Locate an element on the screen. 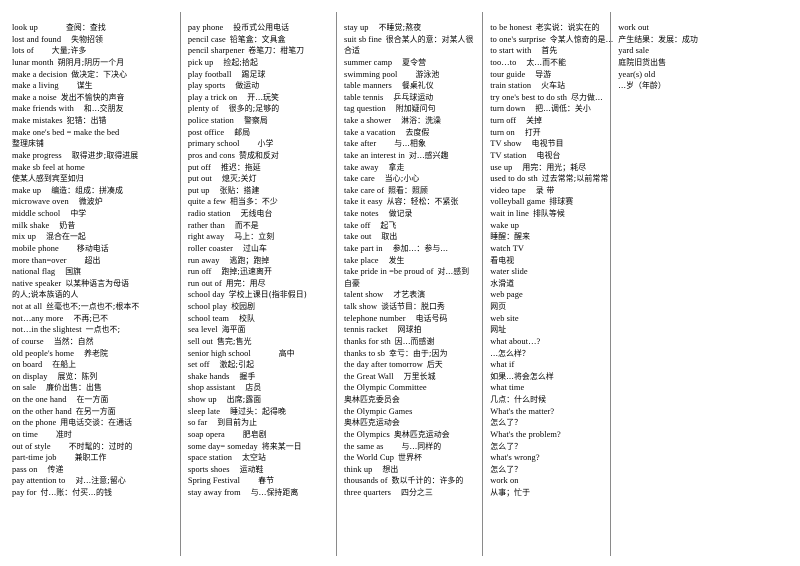 The height and width of the screenshot is (566, 800). vocabulary-entry: shake hands 握手 is located at coordinates (259, 377).